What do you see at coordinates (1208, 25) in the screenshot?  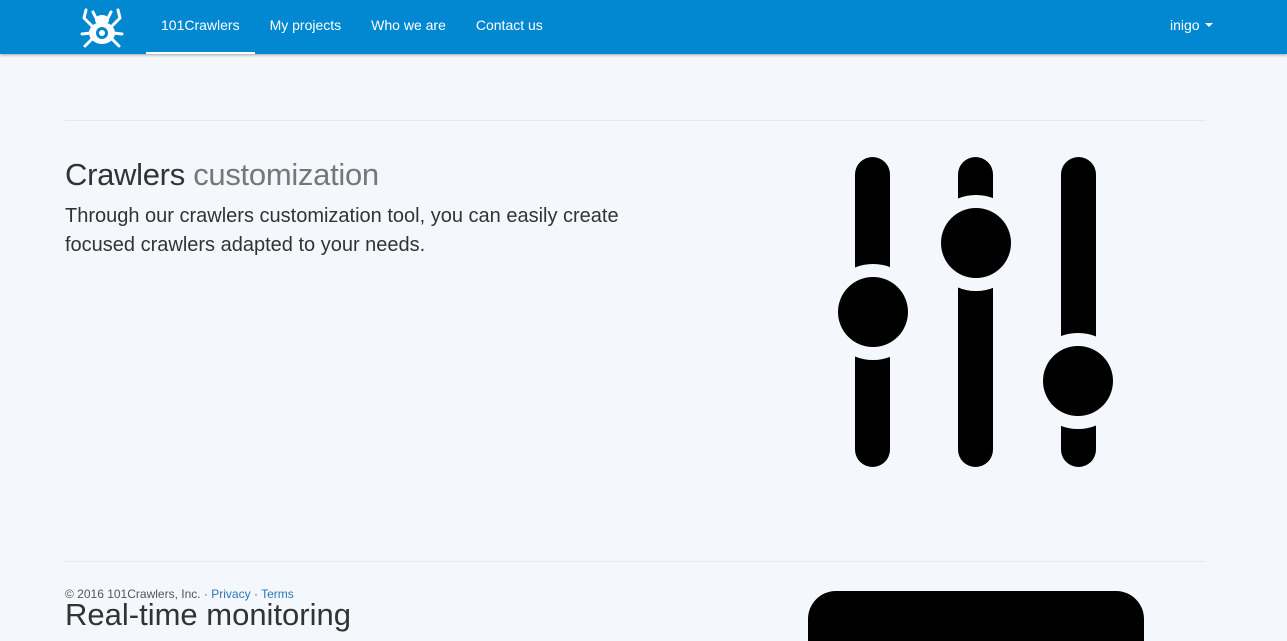 I see `caret-down-icon` at bounding box center [1208, 25].